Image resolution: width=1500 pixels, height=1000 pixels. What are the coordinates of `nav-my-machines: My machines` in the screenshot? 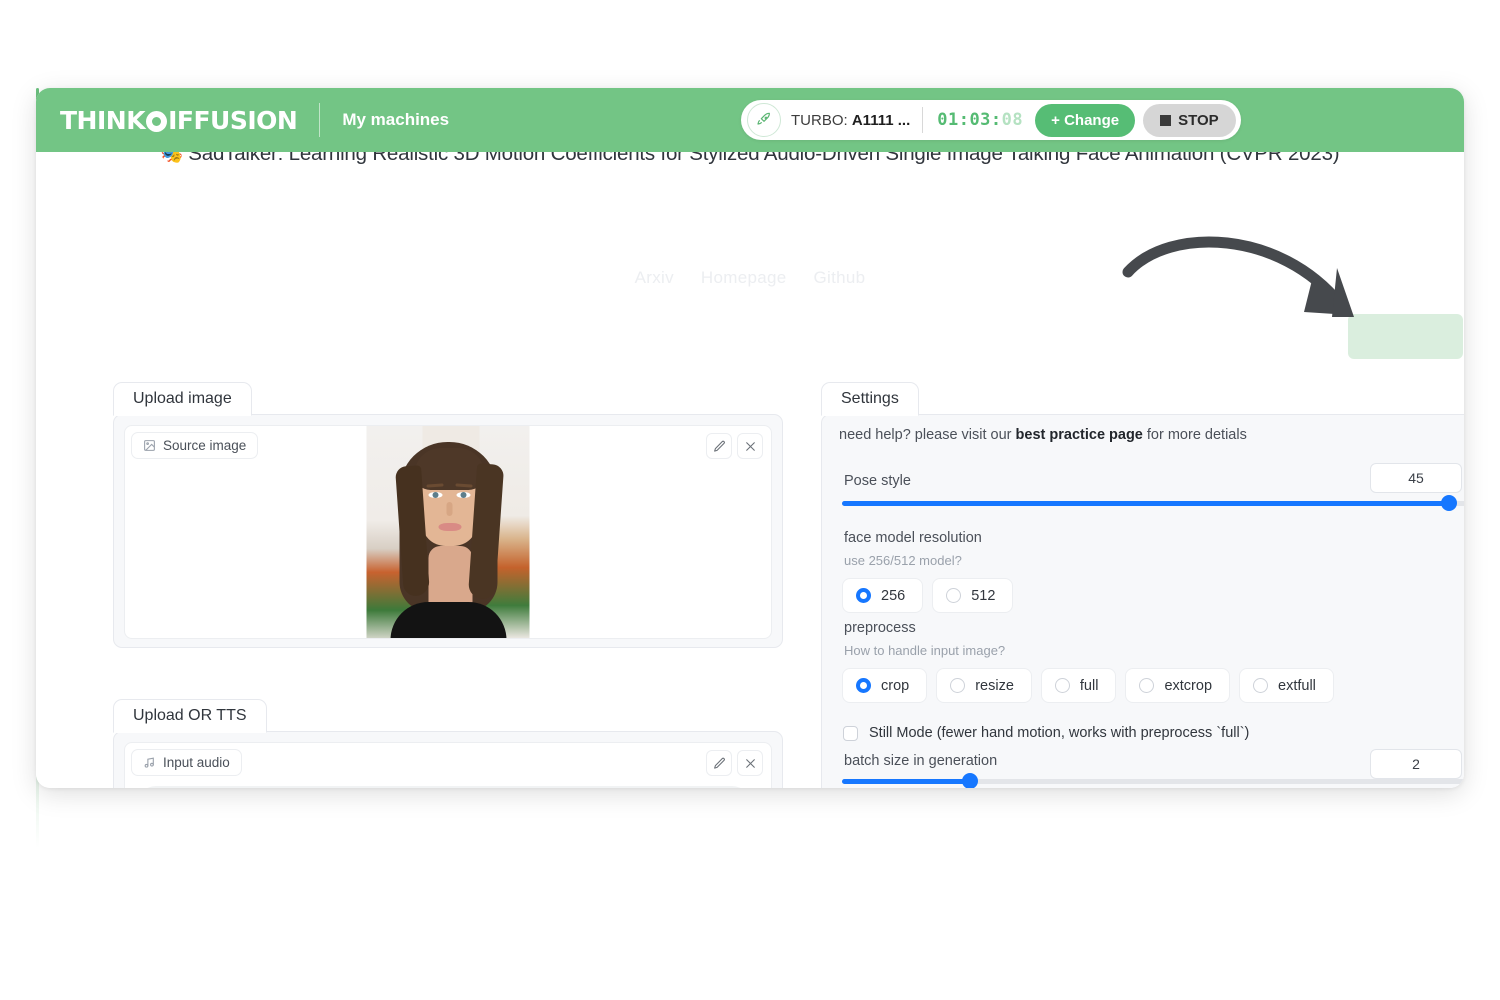 It's located at (395, 120).